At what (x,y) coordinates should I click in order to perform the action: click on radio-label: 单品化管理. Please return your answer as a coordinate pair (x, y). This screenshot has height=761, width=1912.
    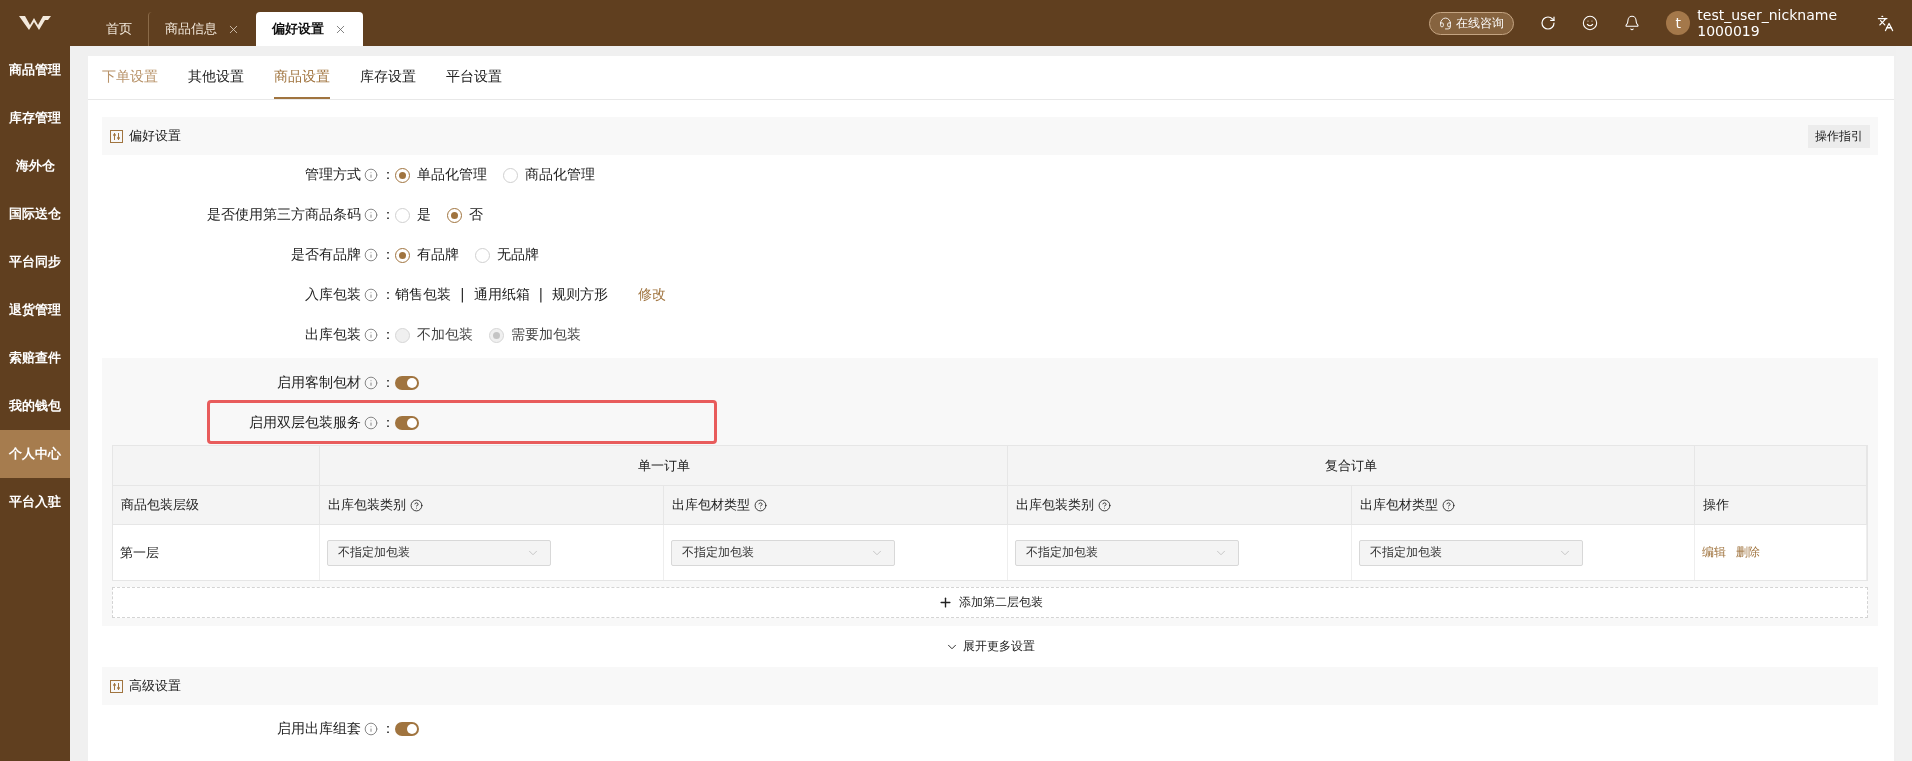
    Looking at the image, I should click on (452, 175).